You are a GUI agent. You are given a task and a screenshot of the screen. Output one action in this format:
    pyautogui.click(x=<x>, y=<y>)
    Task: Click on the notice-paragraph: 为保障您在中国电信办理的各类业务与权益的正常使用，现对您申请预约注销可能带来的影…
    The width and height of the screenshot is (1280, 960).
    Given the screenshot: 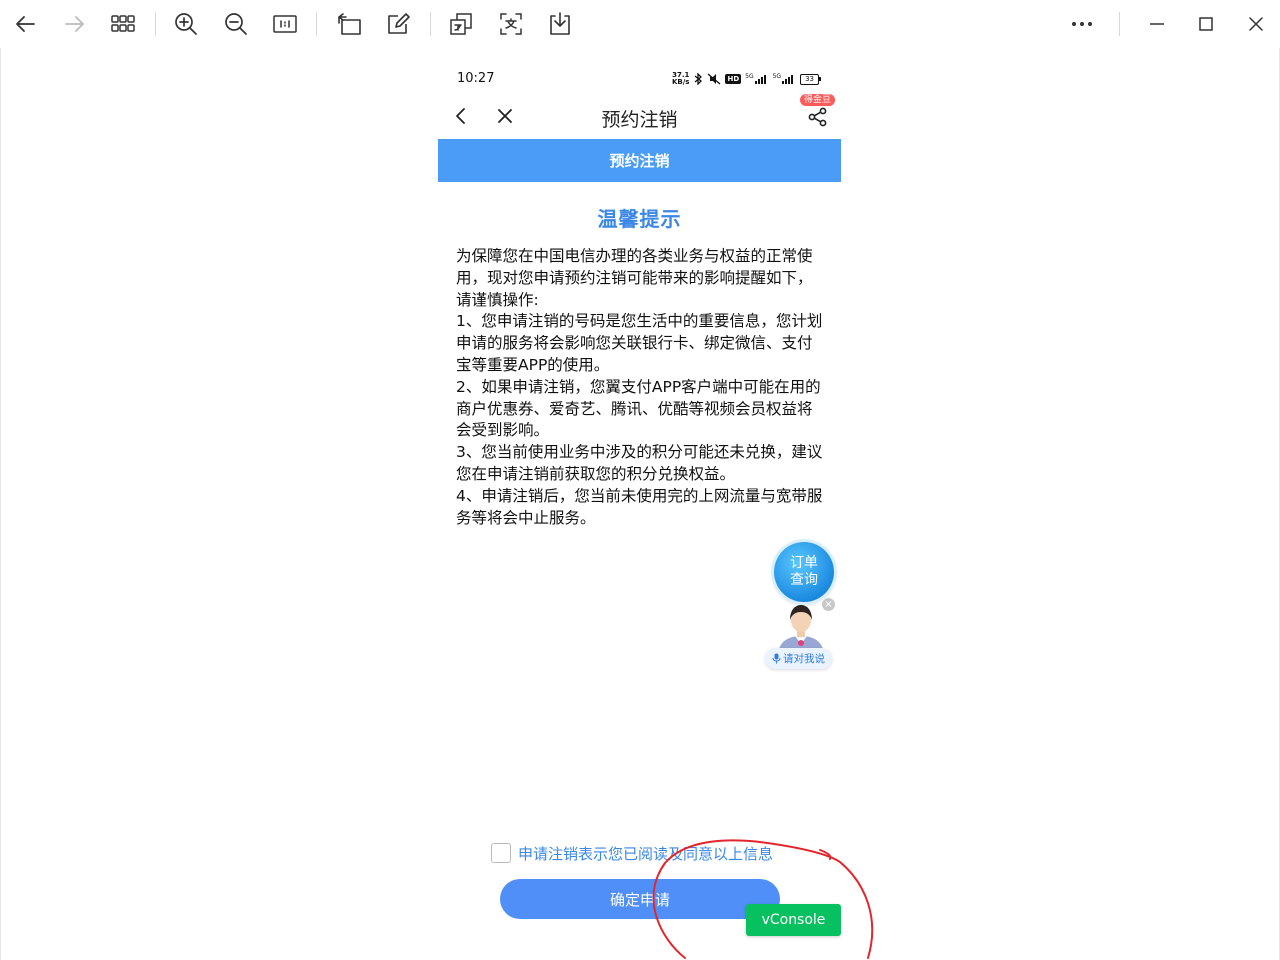 What is the action you would take?
    pyautogui.click(x=634, y=278)
    